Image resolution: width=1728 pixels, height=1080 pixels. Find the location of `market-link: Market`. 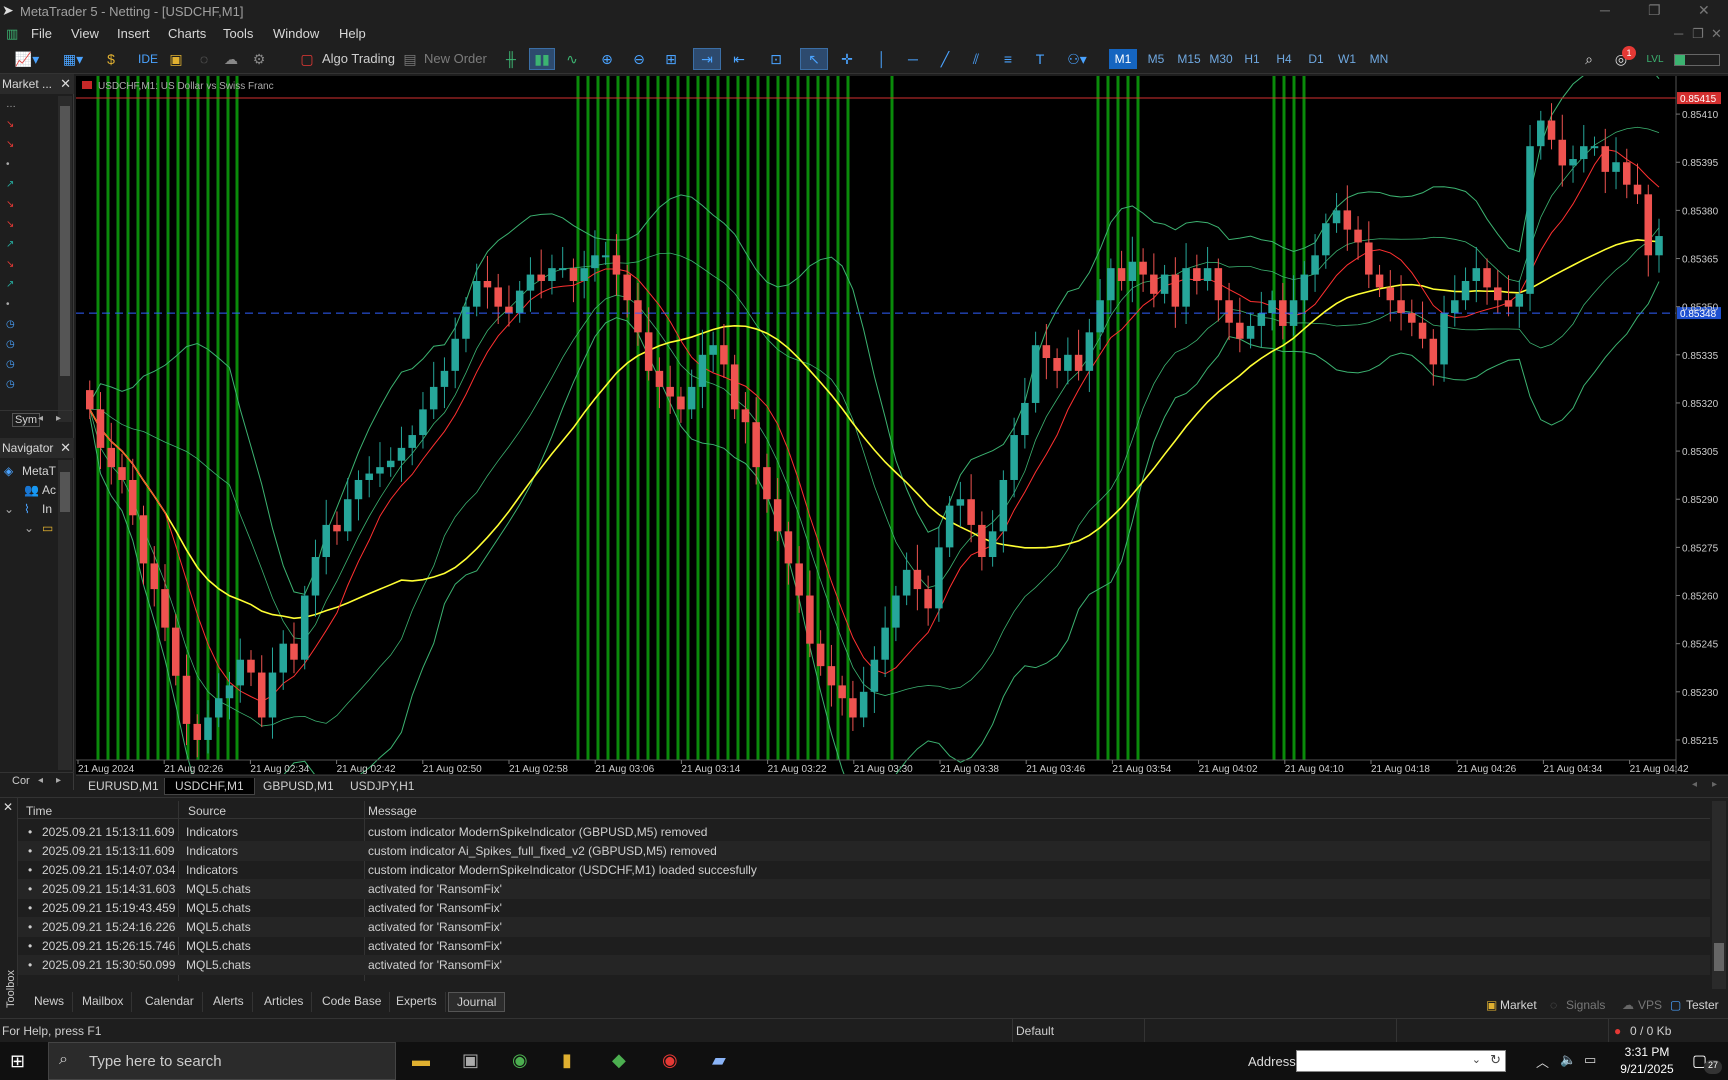

market-link: Market is located at coordinates (1518, 1005).